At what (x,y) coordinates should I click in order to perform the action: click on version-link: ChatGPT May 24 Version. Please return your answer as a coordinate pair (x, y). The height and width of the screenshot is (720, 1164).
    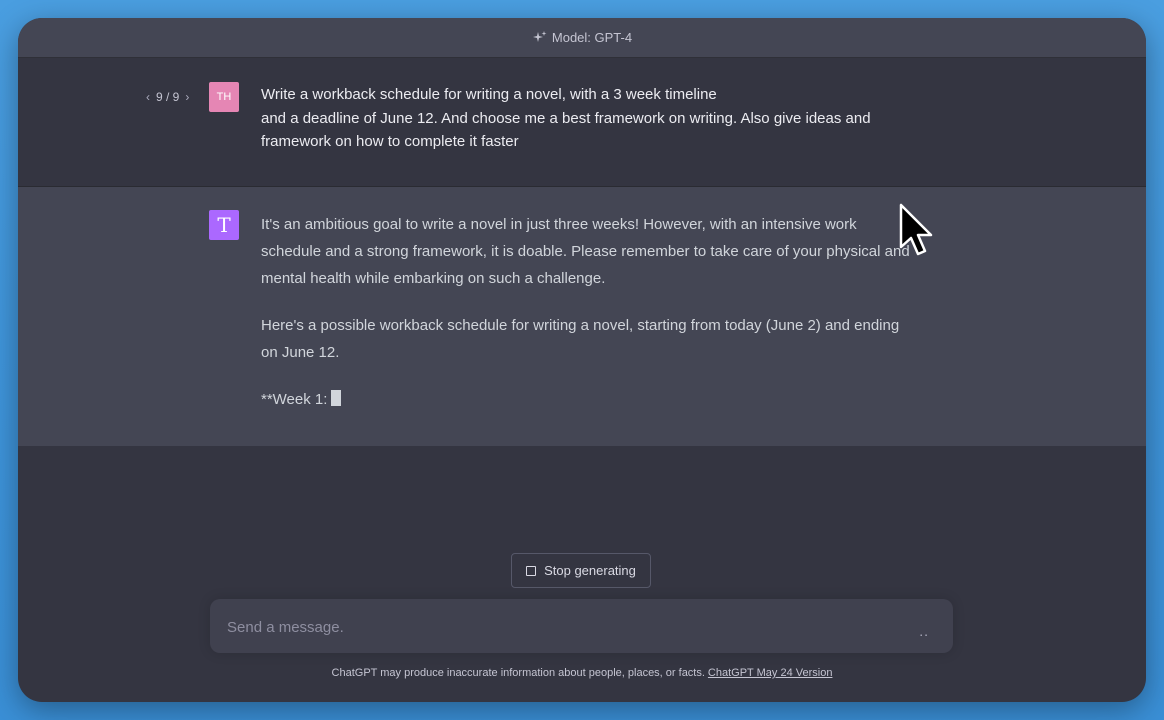
    Looking at the image, I should click on (770, 673).